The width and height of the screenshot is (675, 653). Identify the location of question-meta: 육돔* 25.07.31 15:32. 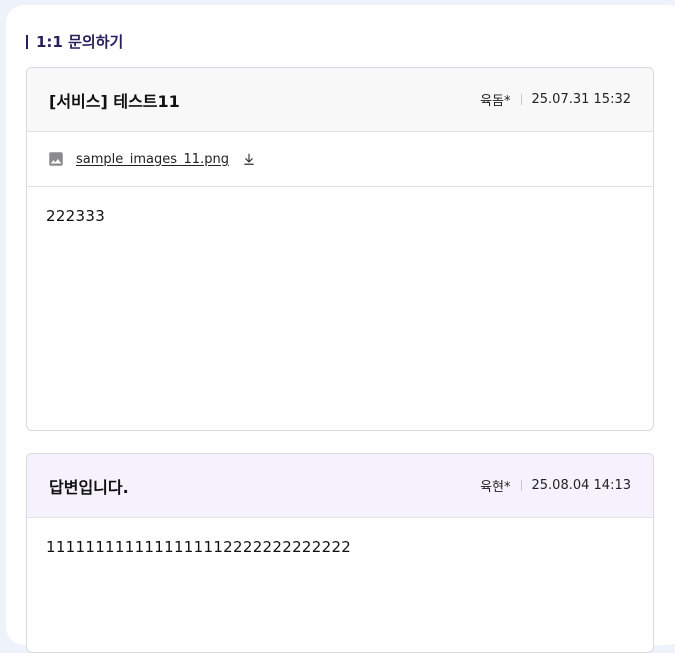
(555, 99).